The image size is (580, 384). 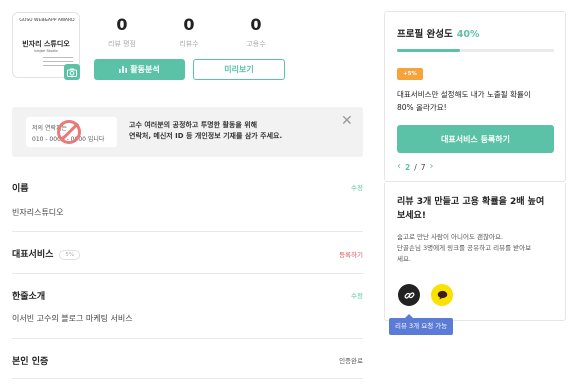 What do you see at coordinates (464, 248) in the screenshot?
I see `review-desc-line2: 단골손님 3명에게 링크를 공유하고 리뷰를 받아보` at bounding box center [464, 248].